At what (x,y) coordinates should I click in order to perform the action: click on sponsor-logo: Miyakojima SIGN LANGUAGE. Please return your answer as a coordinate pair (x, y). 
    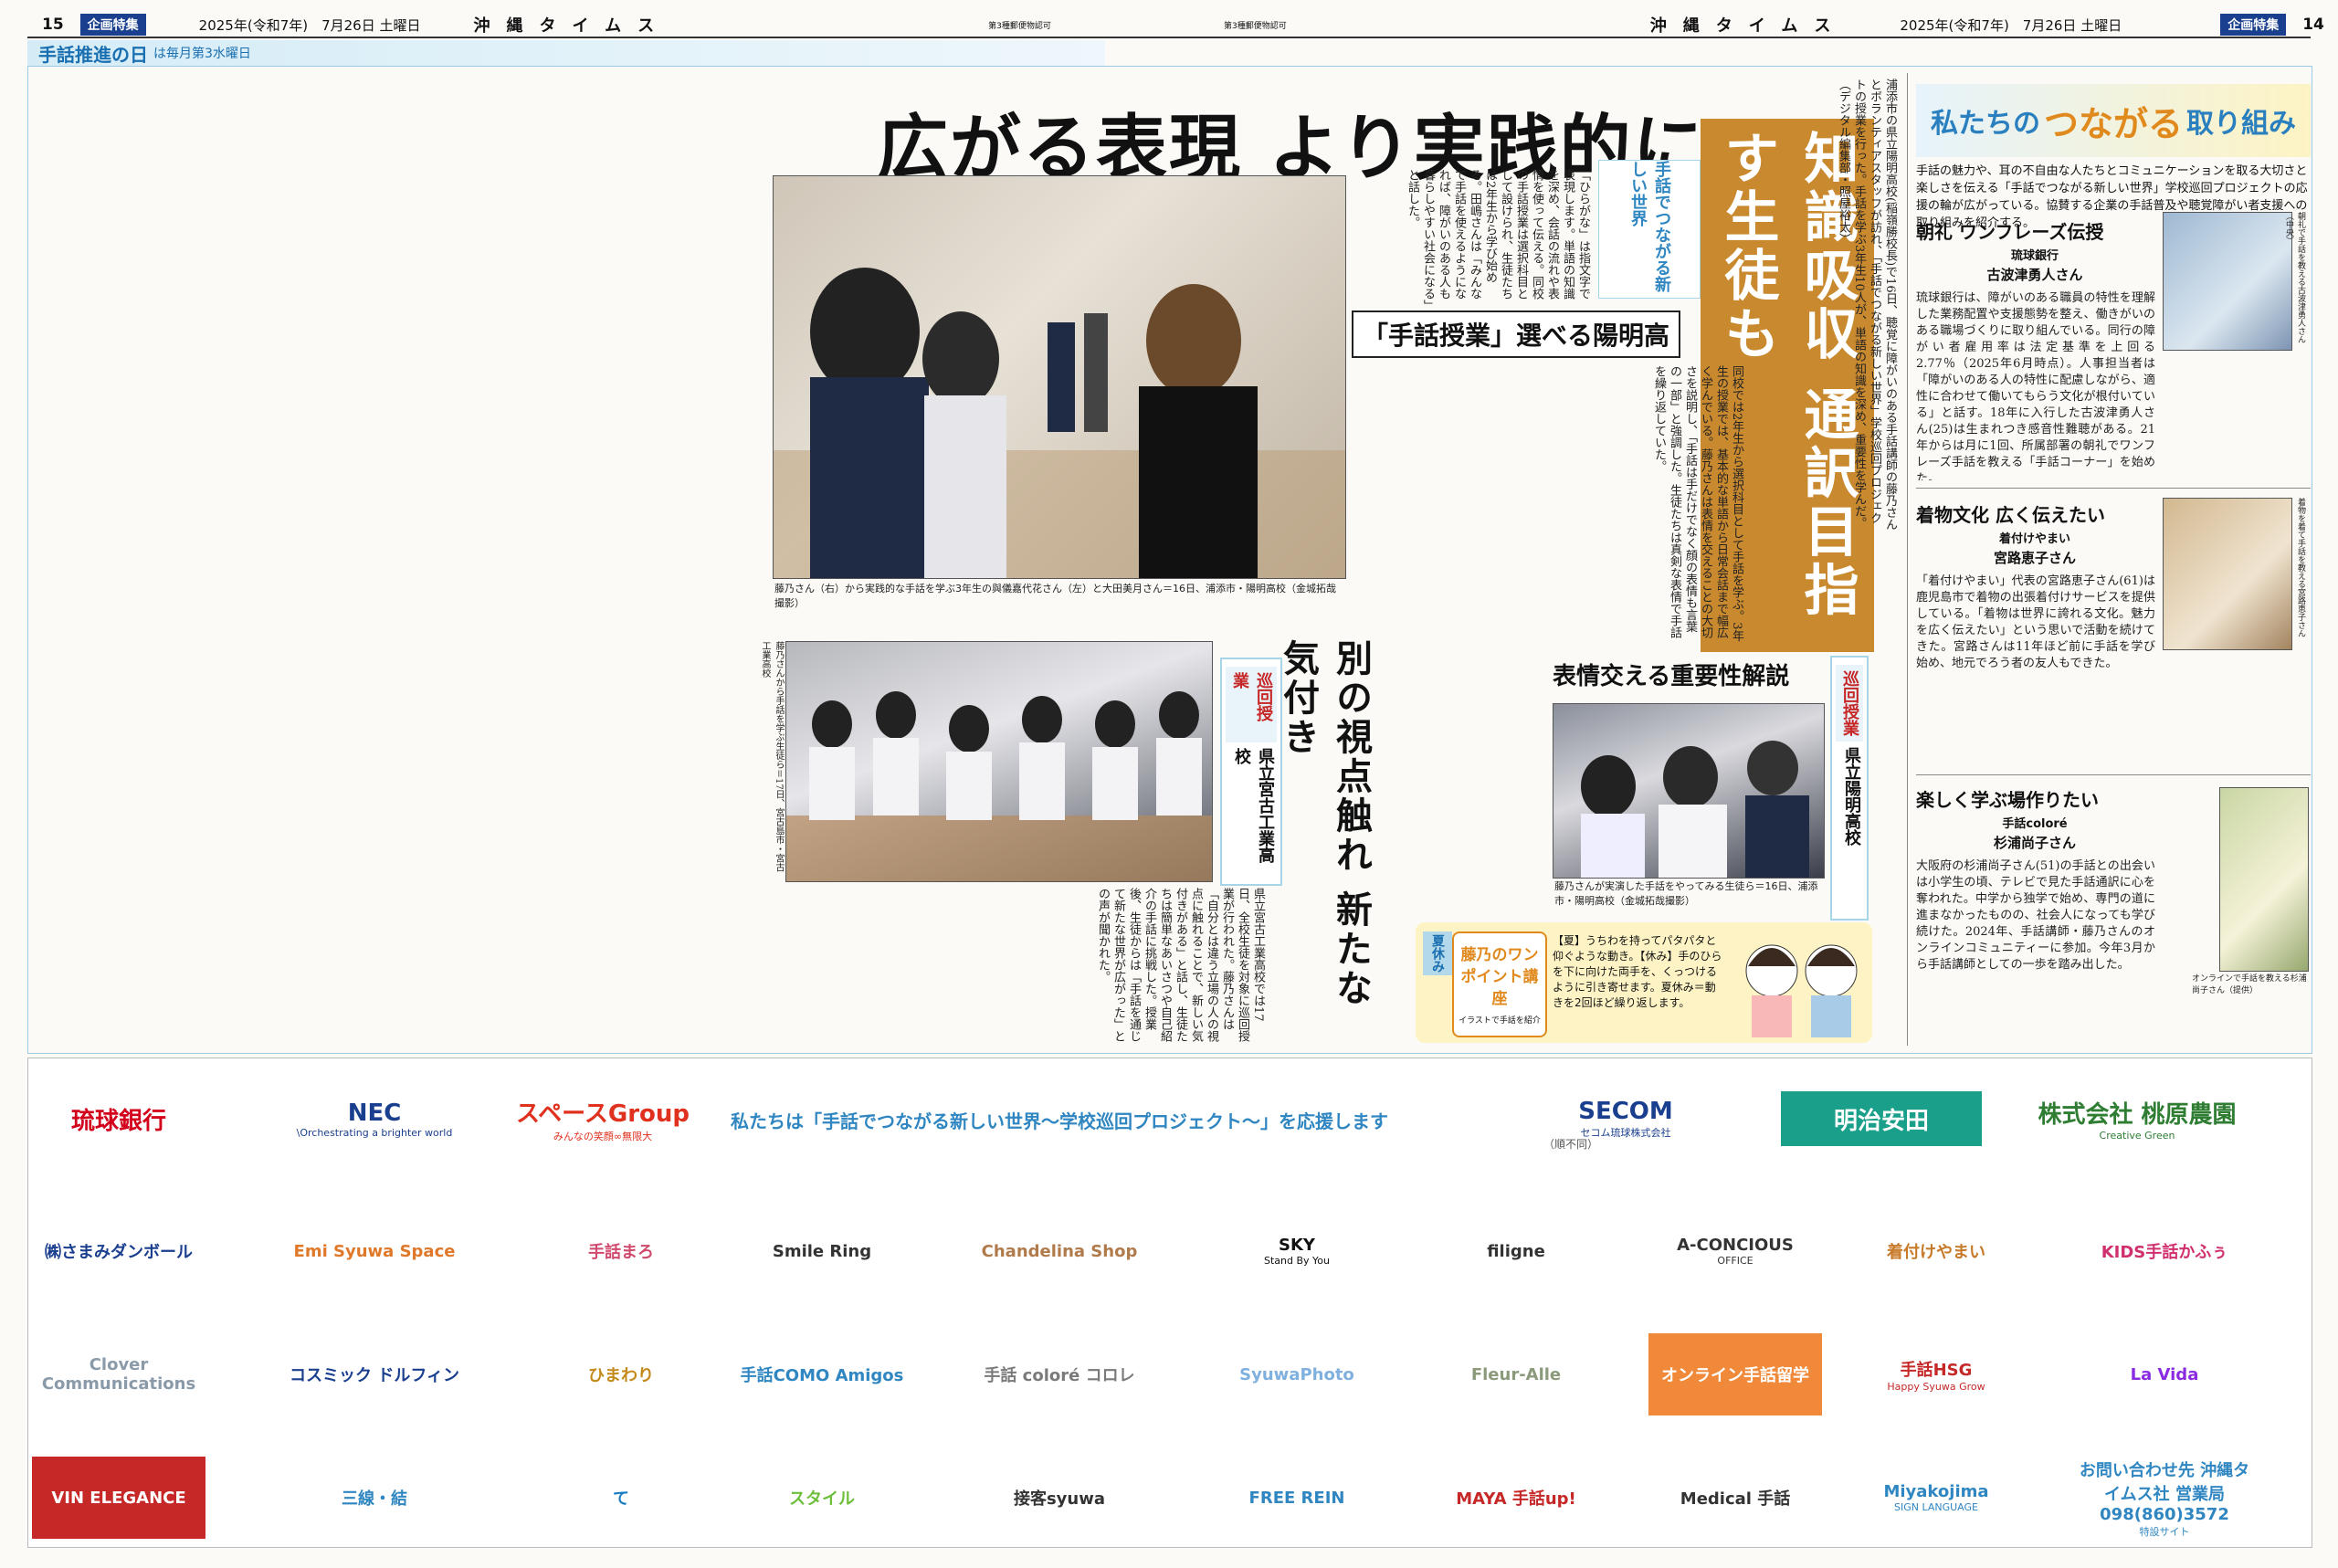
    Looking at the image, I should click on (1936, 1498).